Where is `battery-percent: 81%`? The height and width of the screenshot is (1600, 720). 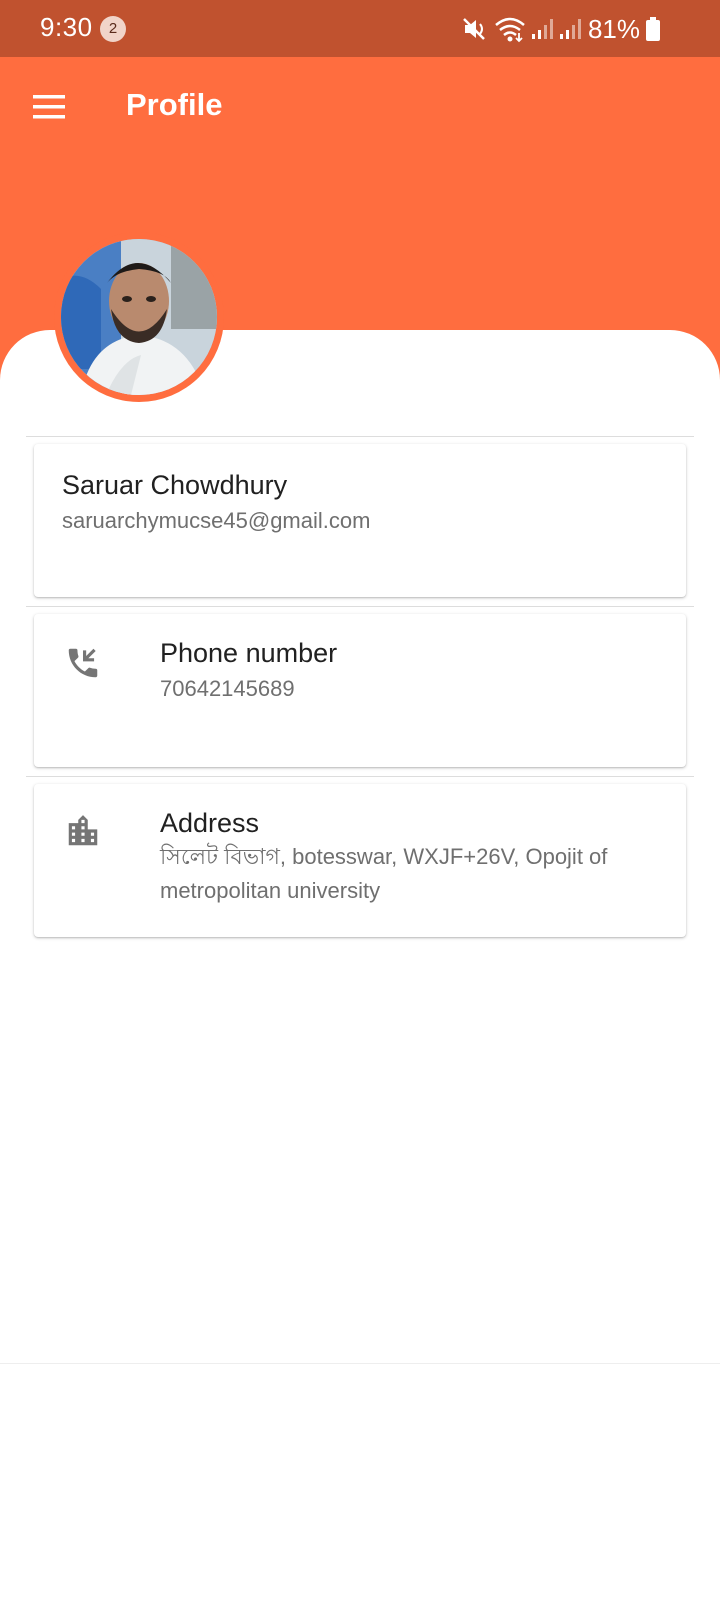
battery-percent: 81% is located at coordinates (613, 28).